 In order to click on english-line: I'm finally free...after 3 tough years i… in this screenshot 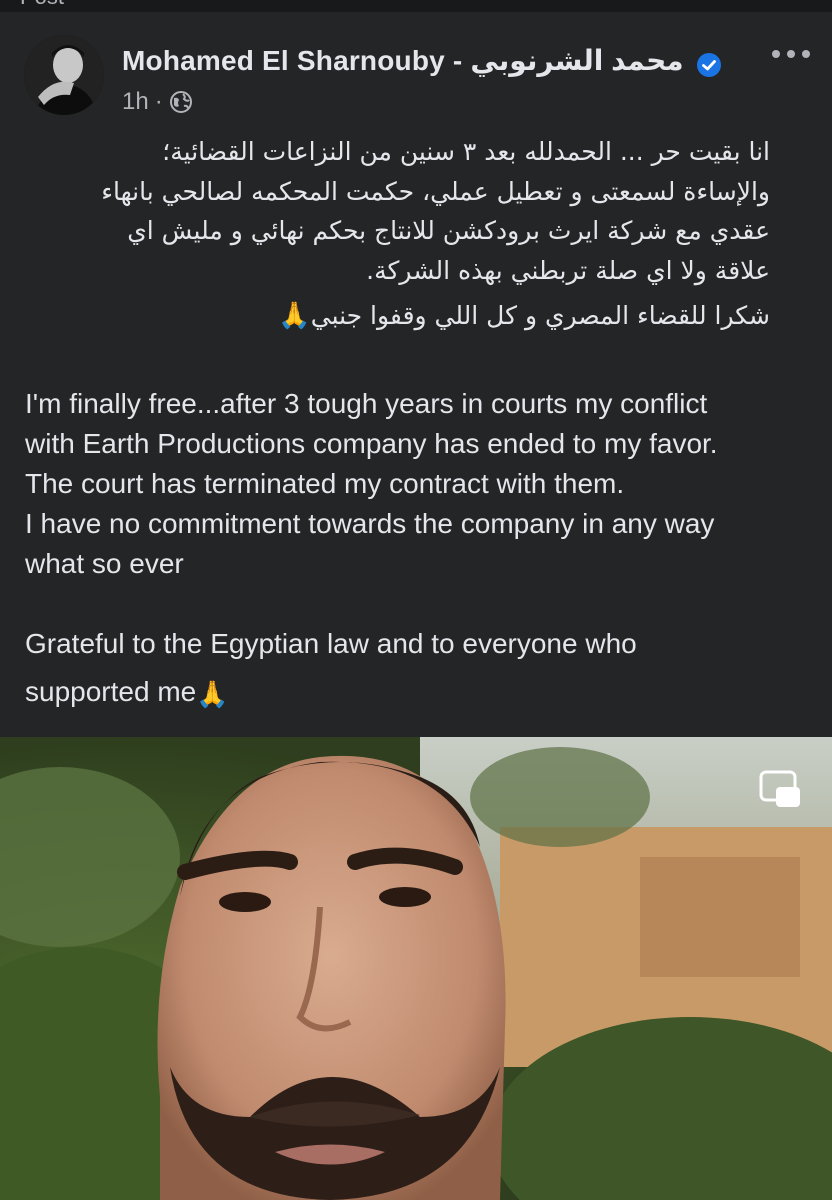, I will do `click(366, 403)`.